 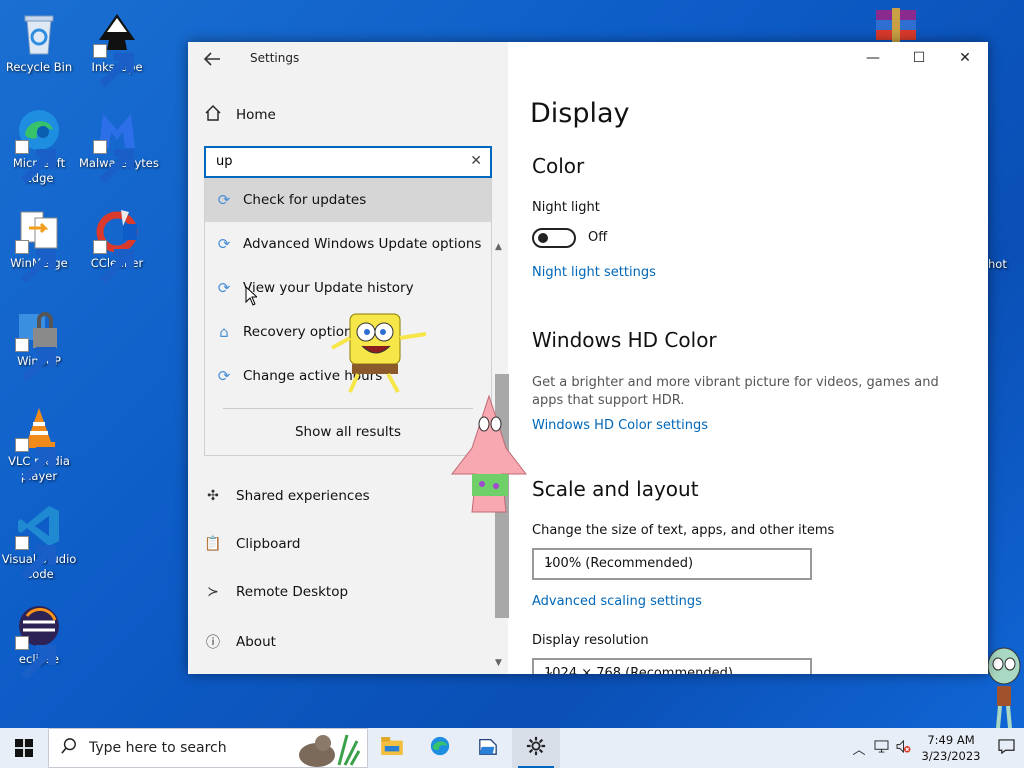 I want to click on nav-item-clipboard: 📋 Clipboard, so click(x=252, y=544).